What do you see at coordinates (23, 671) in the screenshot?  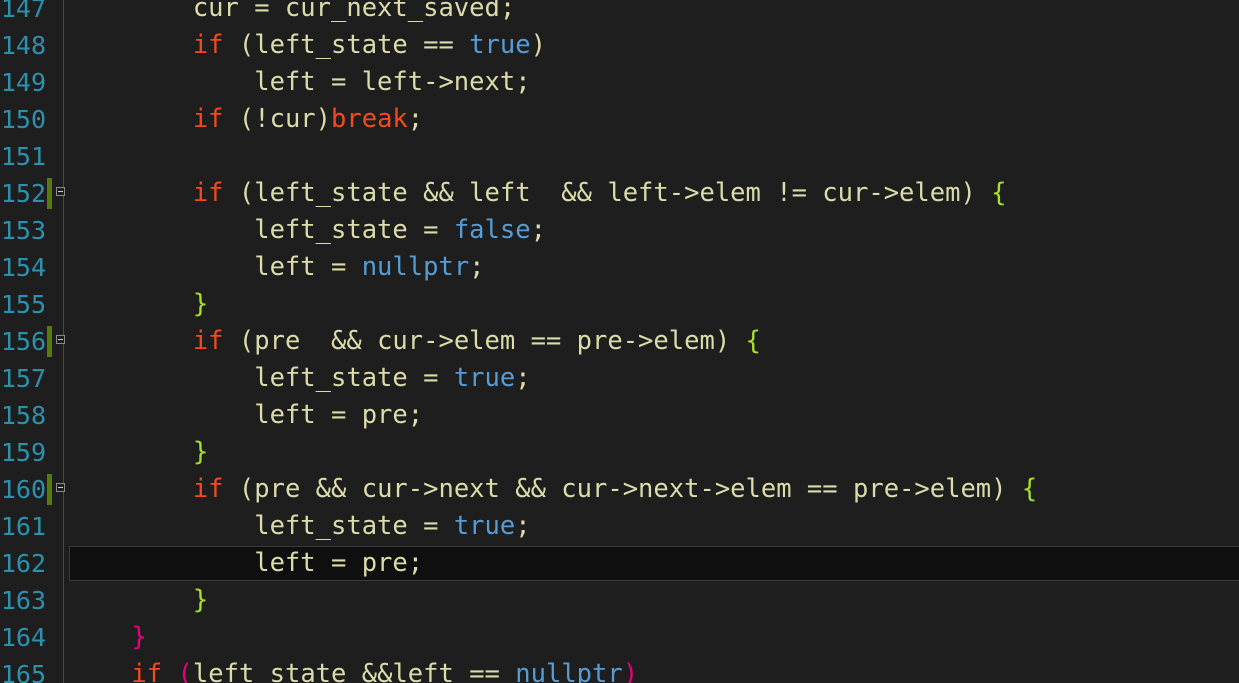 I see `line-number: 165` at bounding box center [23, 671].